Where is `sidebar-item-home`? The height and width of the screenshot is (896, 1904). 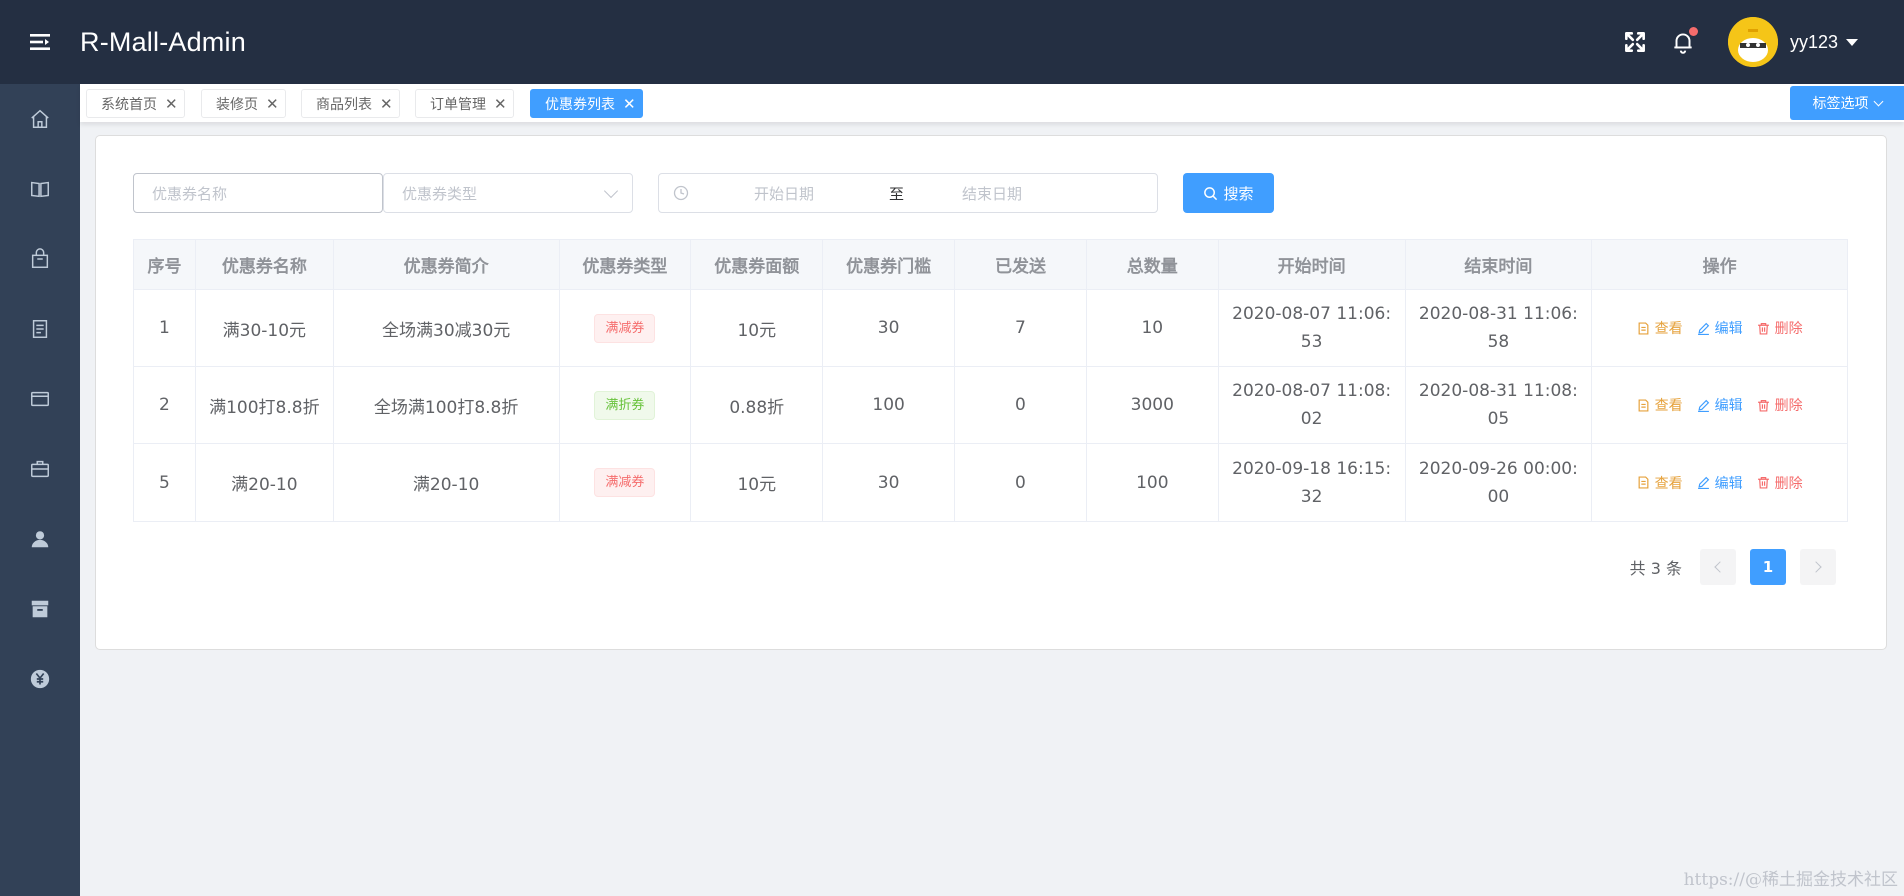 sidebar-item-home is located at coordinates (40, 119).